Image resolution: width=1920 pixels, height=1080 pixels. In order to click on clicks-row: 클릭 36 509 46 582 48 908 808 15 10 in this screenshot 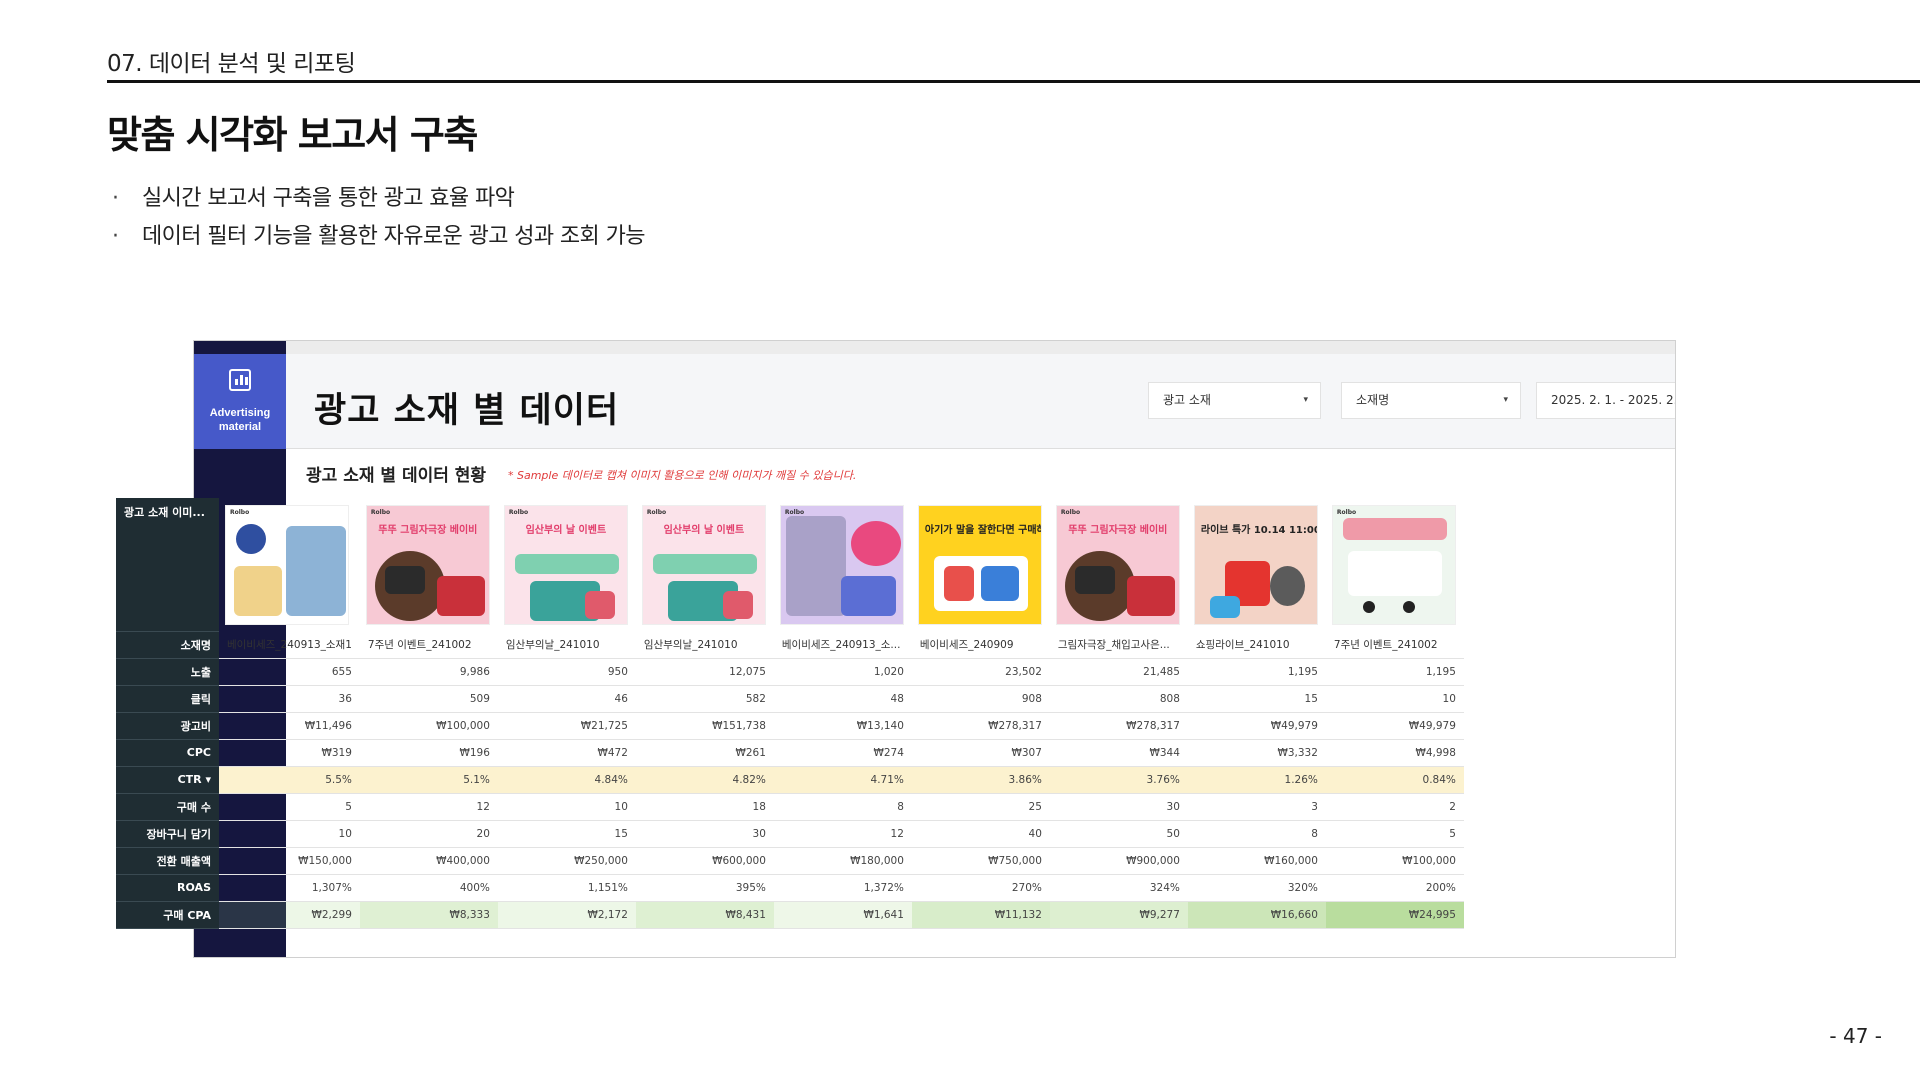, I will do `click(790, 699)`.